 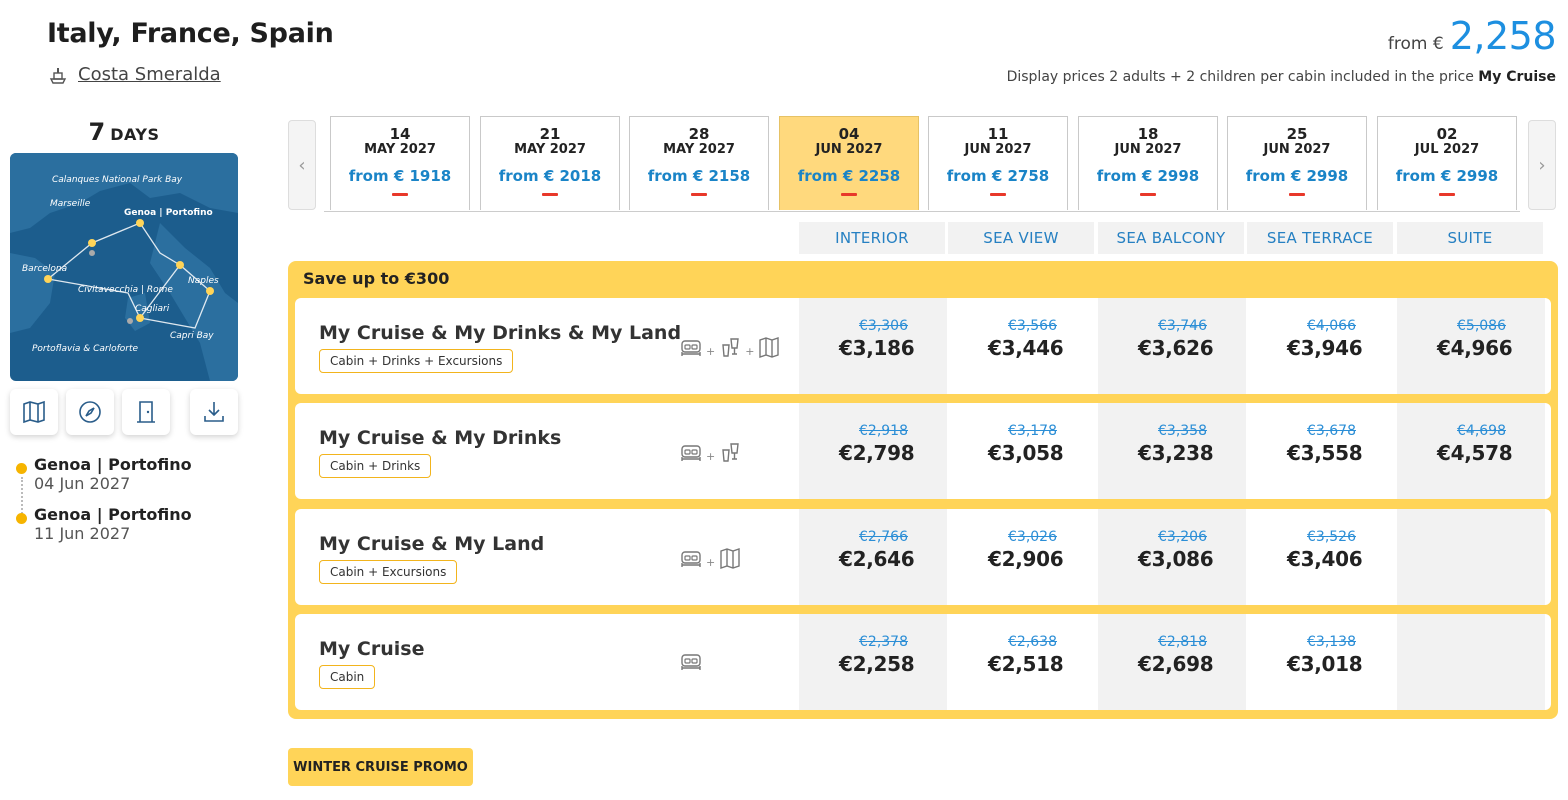 I want to click on ship-icon, so click(x=58, y=75).